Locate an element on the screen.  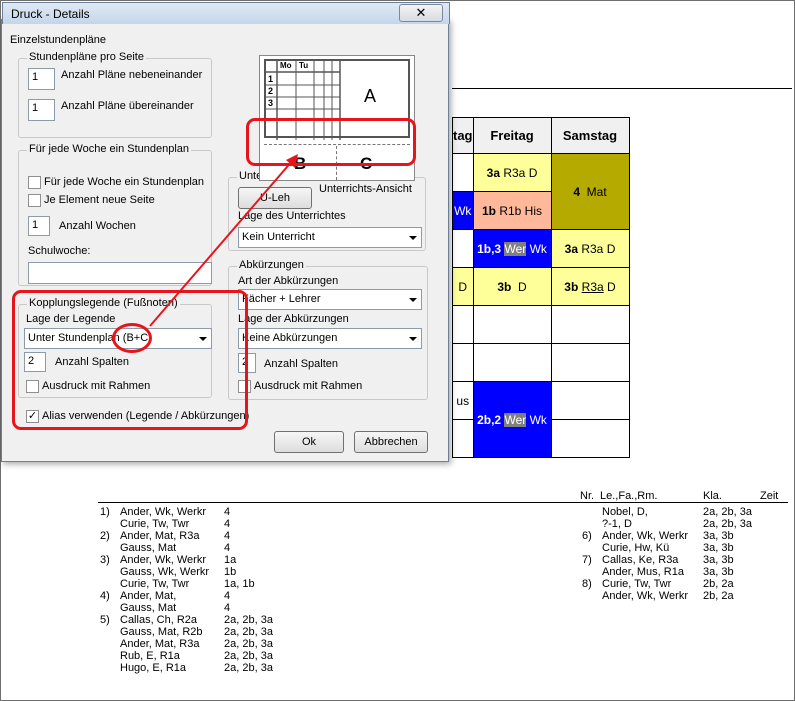
annotation-arrow is located at coordinates (223, 240).